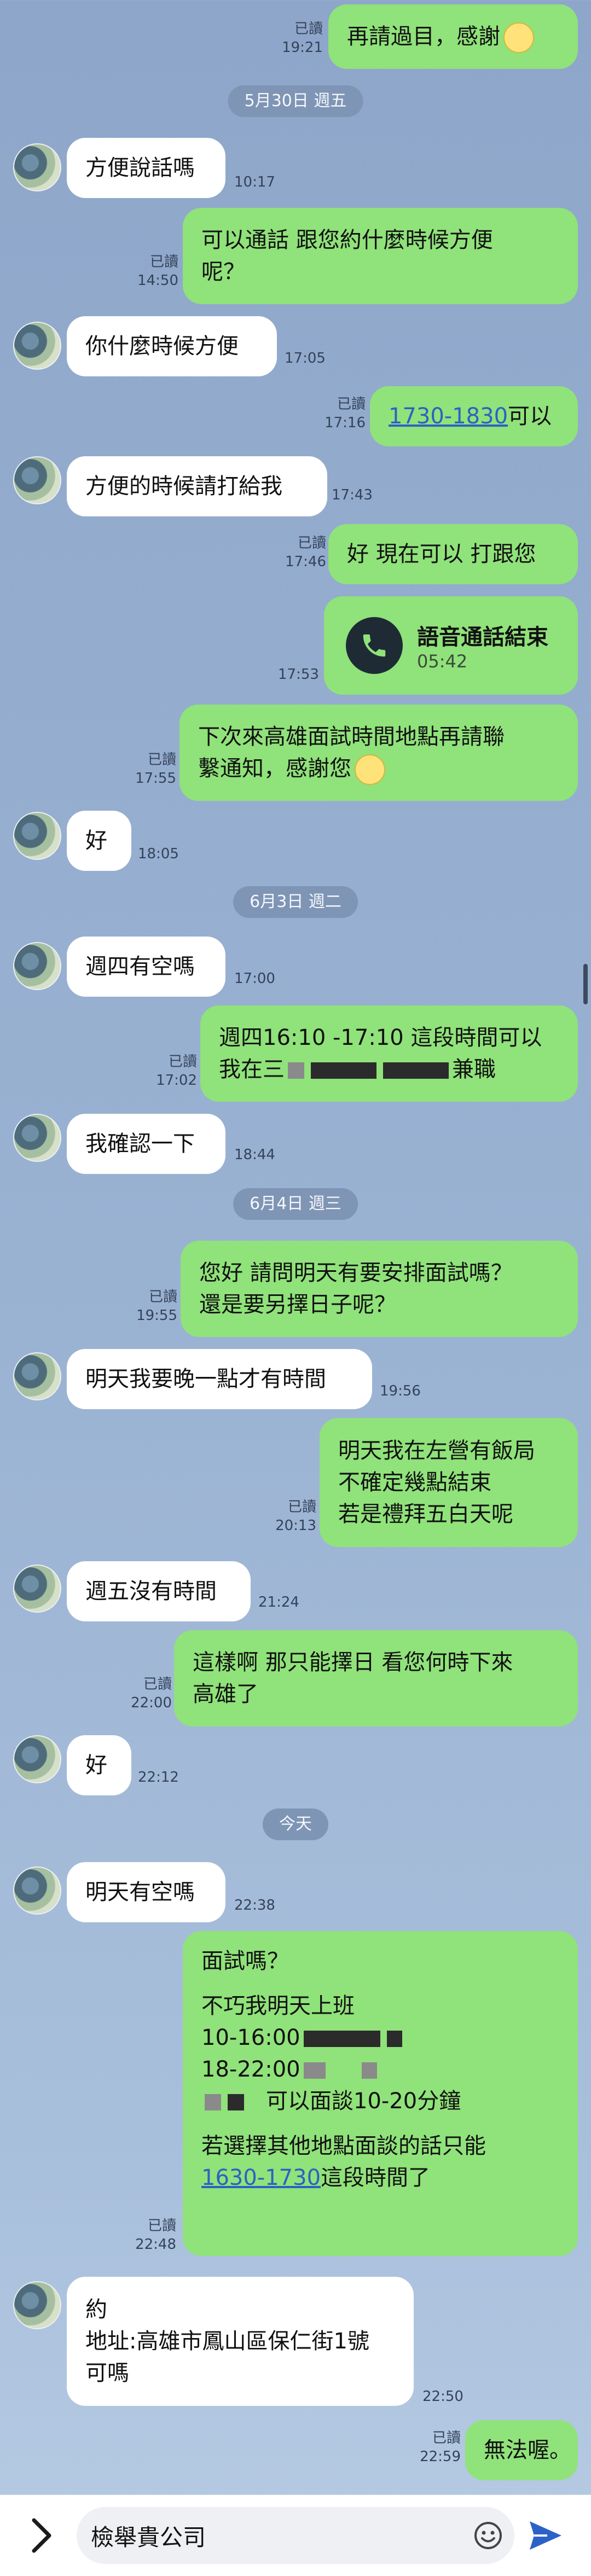  I want to click on message-bubble-out: 可以通話 跟您約什麼時候方便 呢？, so click(381, 256).